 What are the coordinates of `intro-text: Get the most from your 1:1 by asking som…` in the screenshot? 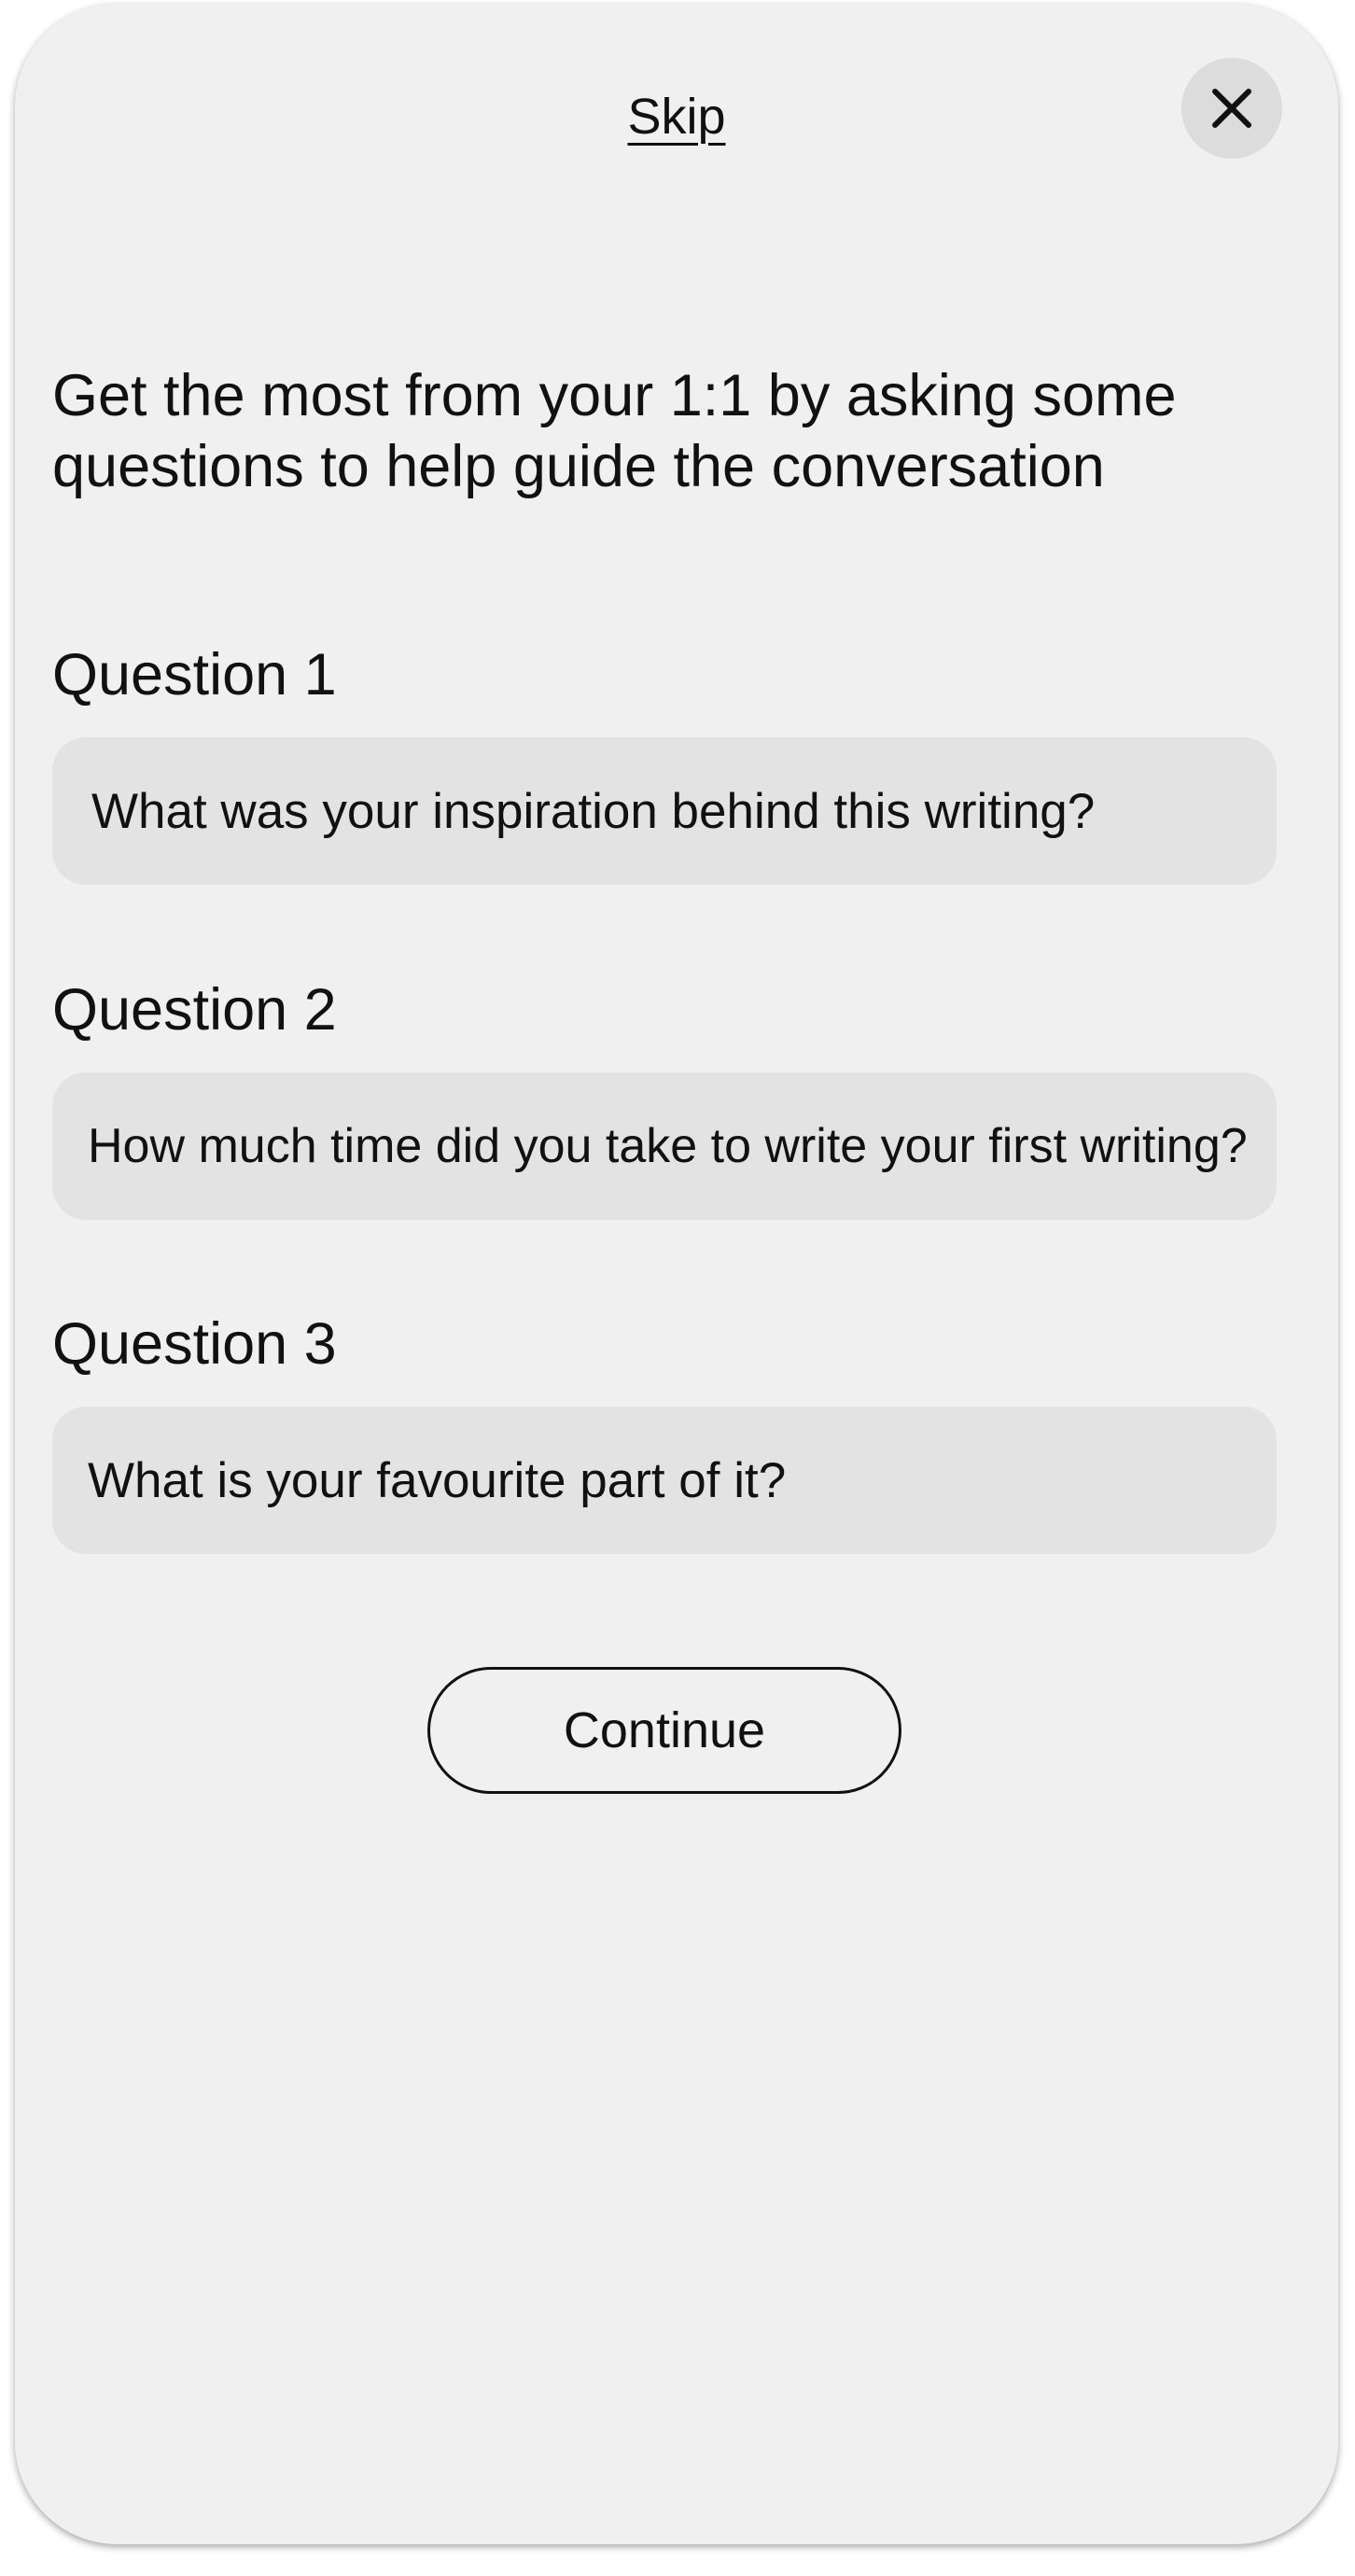 It's located at (614, 431).